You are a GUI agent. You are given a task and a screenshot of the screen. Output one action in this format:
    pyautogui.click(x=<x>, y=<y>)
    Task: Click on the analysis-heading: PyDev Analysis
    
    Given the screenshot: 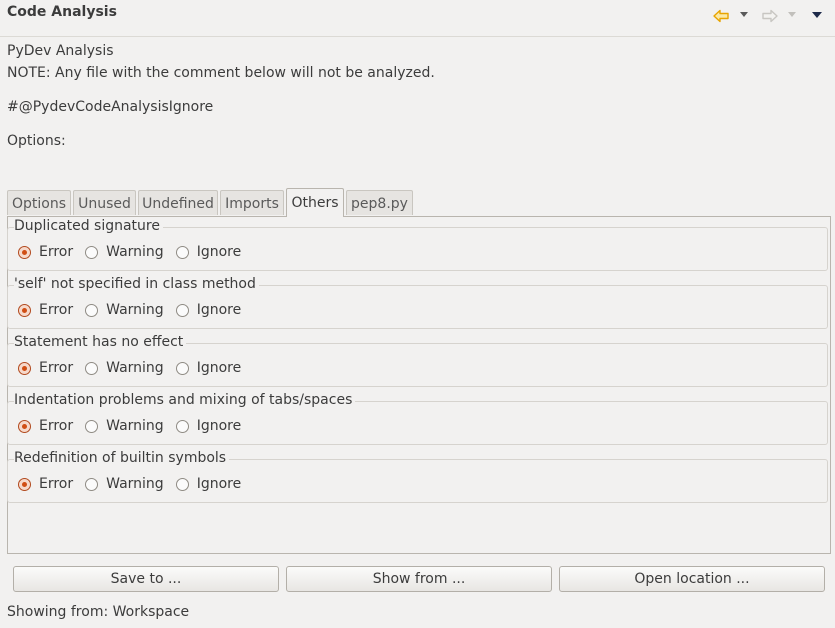 What is the action you would take?
    pyautogui.click(x=60, y=51)
    